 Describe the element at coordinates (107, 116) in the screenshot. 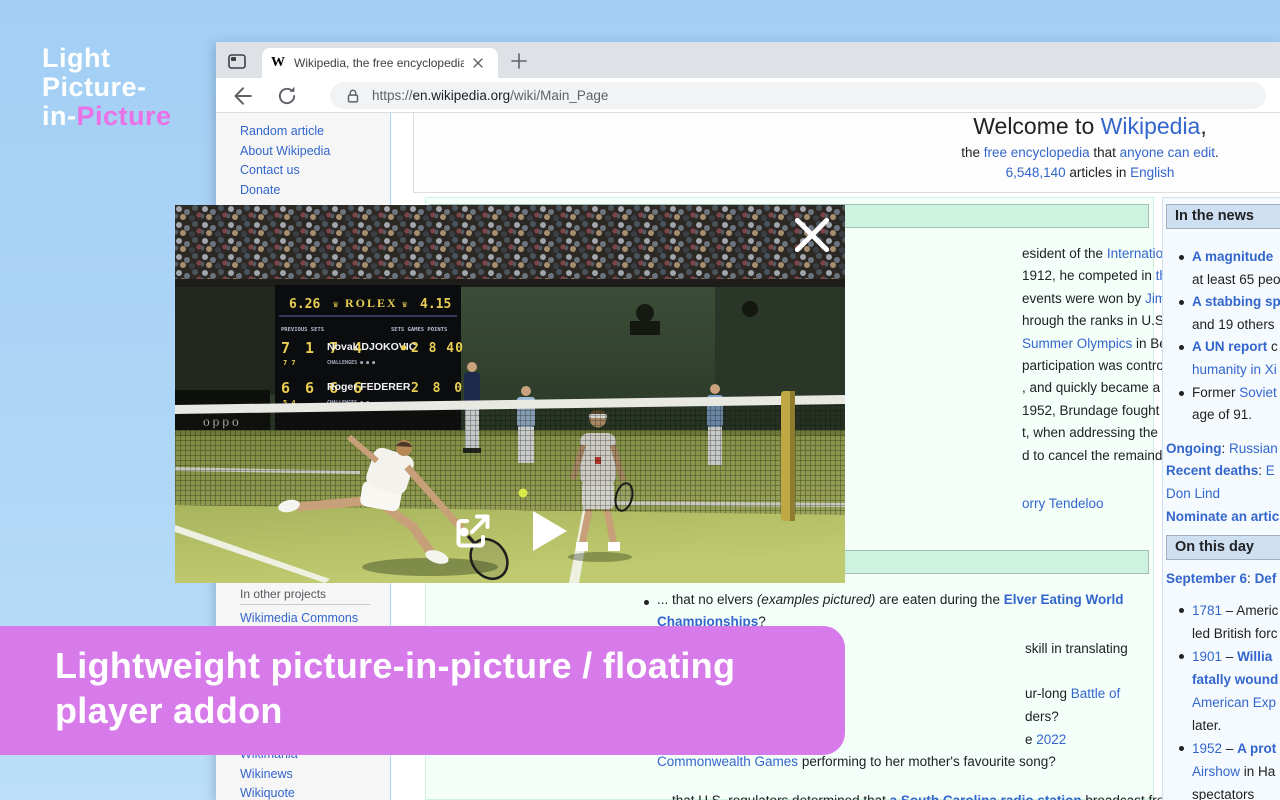

I see `logo-line3: in-Picture` at that location.